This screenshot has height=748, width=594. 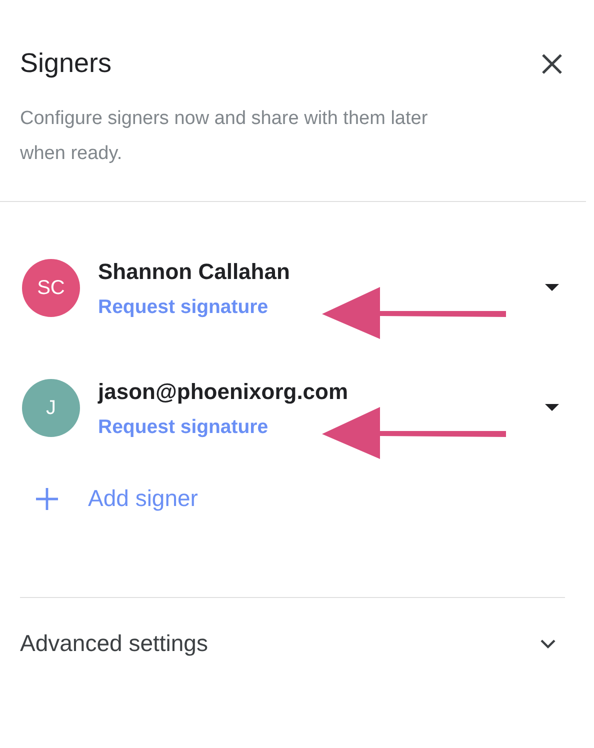 I want to click on avatar: SC, so click(x=51, y=288).